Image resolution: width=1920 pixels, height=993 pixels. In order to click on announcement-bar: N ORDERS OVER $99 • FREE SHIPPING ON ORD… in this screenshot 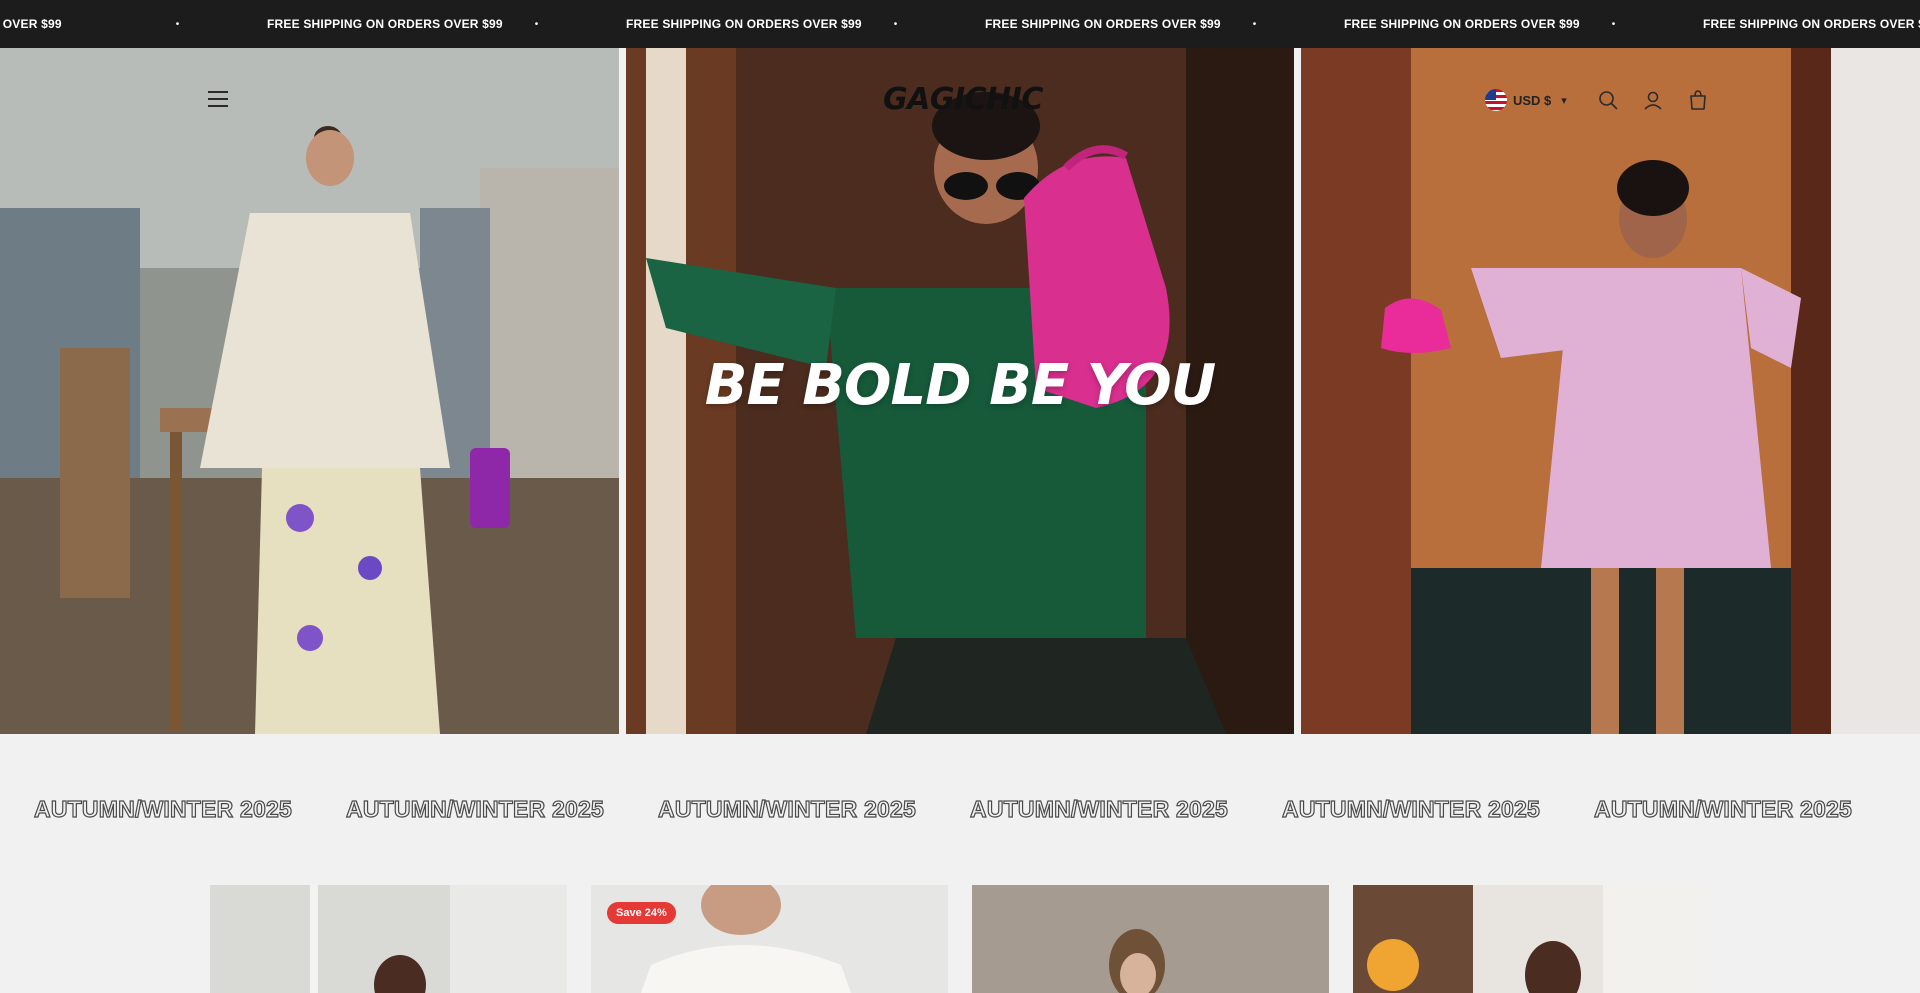, I will do `click(960, 24)`.